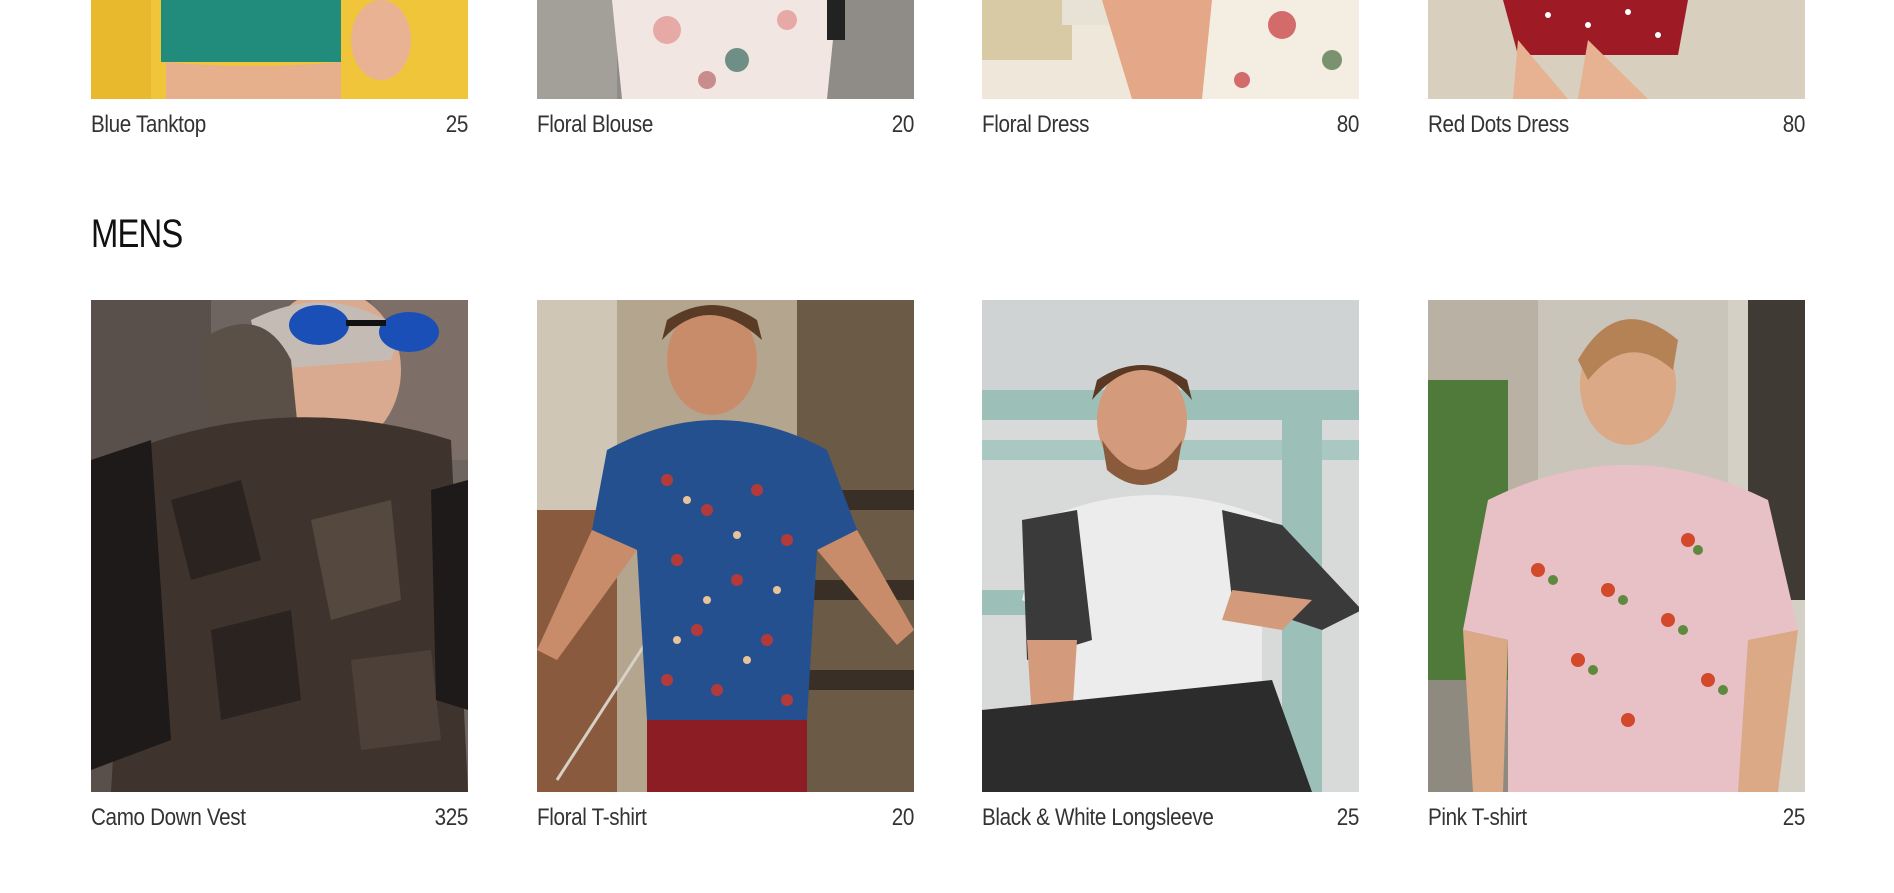  What do you see at coordinates (279, 818) in the screenshot?
I see `product-caption: Camo Down Vest 325` at bounding box center [279, 818].